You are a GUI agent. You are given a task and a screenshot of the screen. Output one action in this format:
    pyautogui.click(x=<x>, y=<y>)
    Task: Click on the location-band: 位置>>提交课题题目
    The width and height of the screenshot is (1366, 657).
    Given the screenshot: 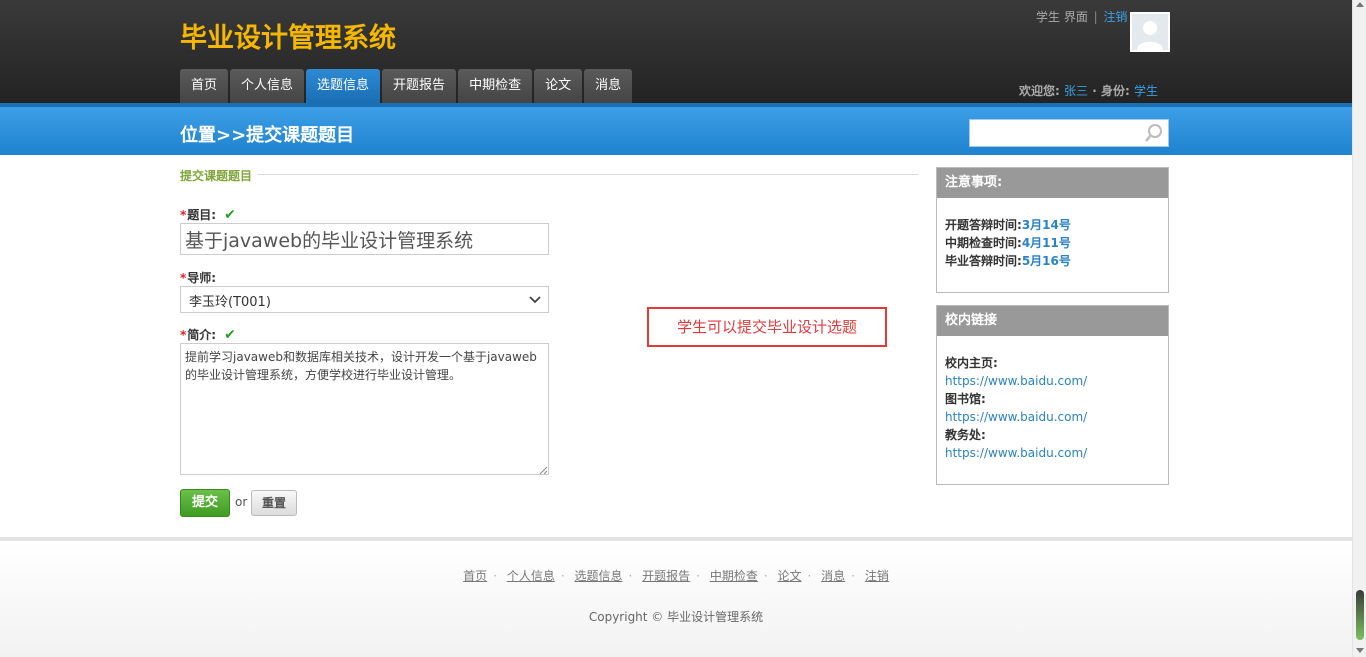 What is the action you would take?
    pyautogui.click(x=676, y=129)
    